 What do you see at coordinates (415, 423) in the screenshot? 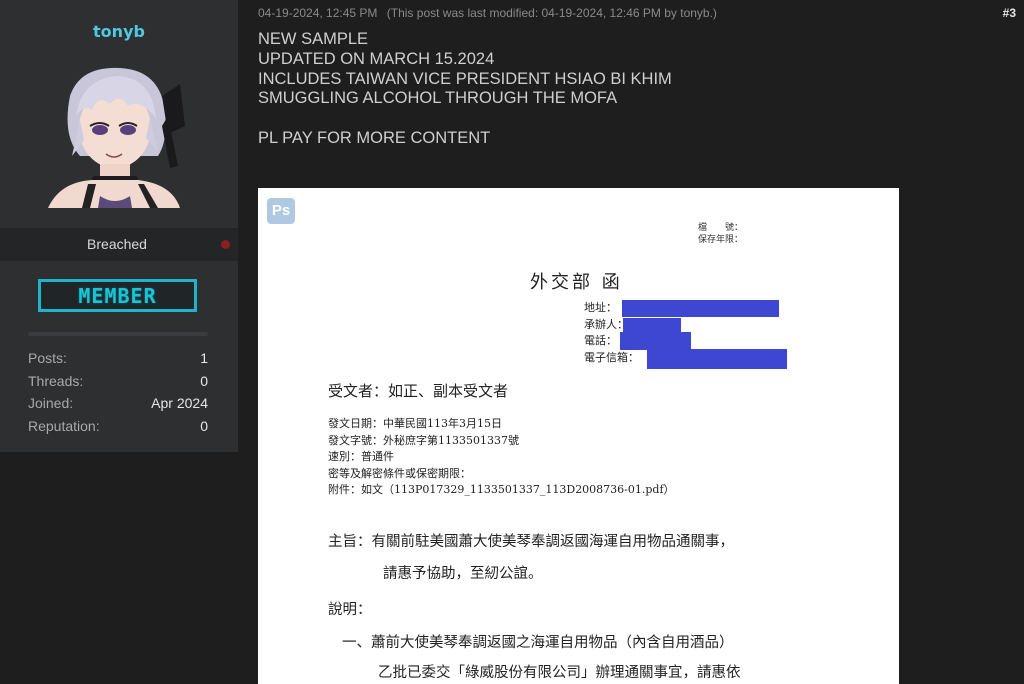
I see `issue-date: 發文日期：中華民國113年3月15日` at bounding box center [415, 423].